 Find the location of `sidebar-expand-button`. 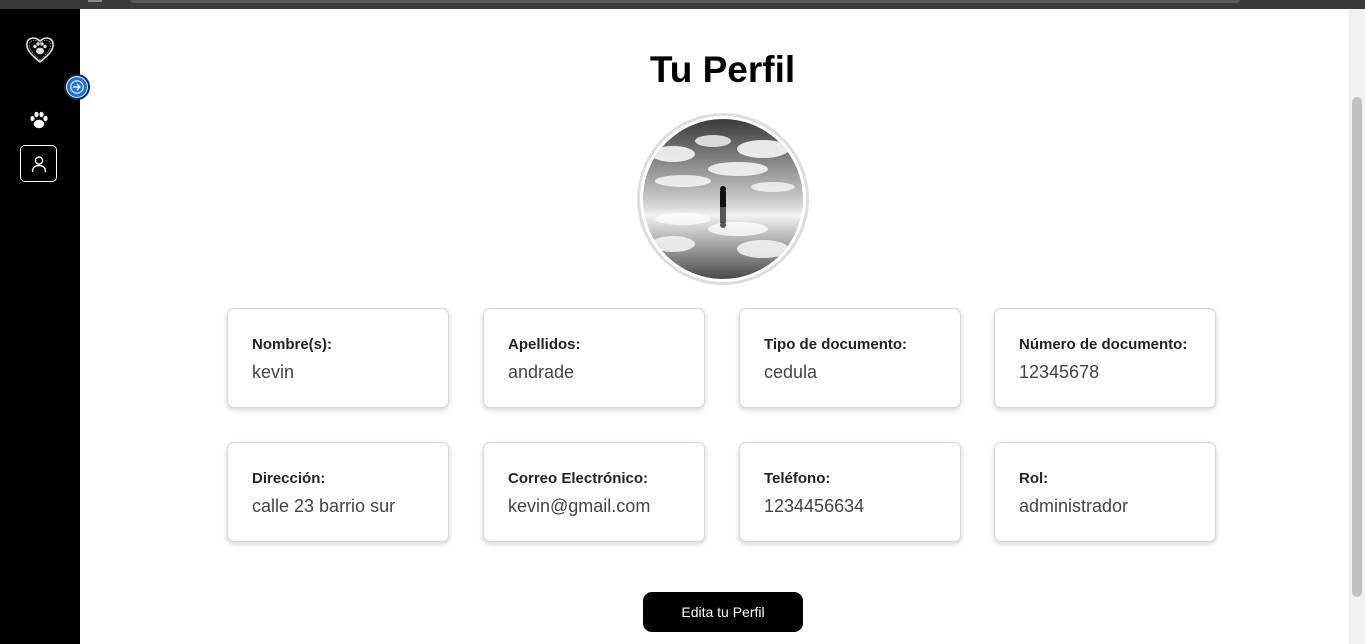

sidebar-expand-button is located at coordinates (77, 87).